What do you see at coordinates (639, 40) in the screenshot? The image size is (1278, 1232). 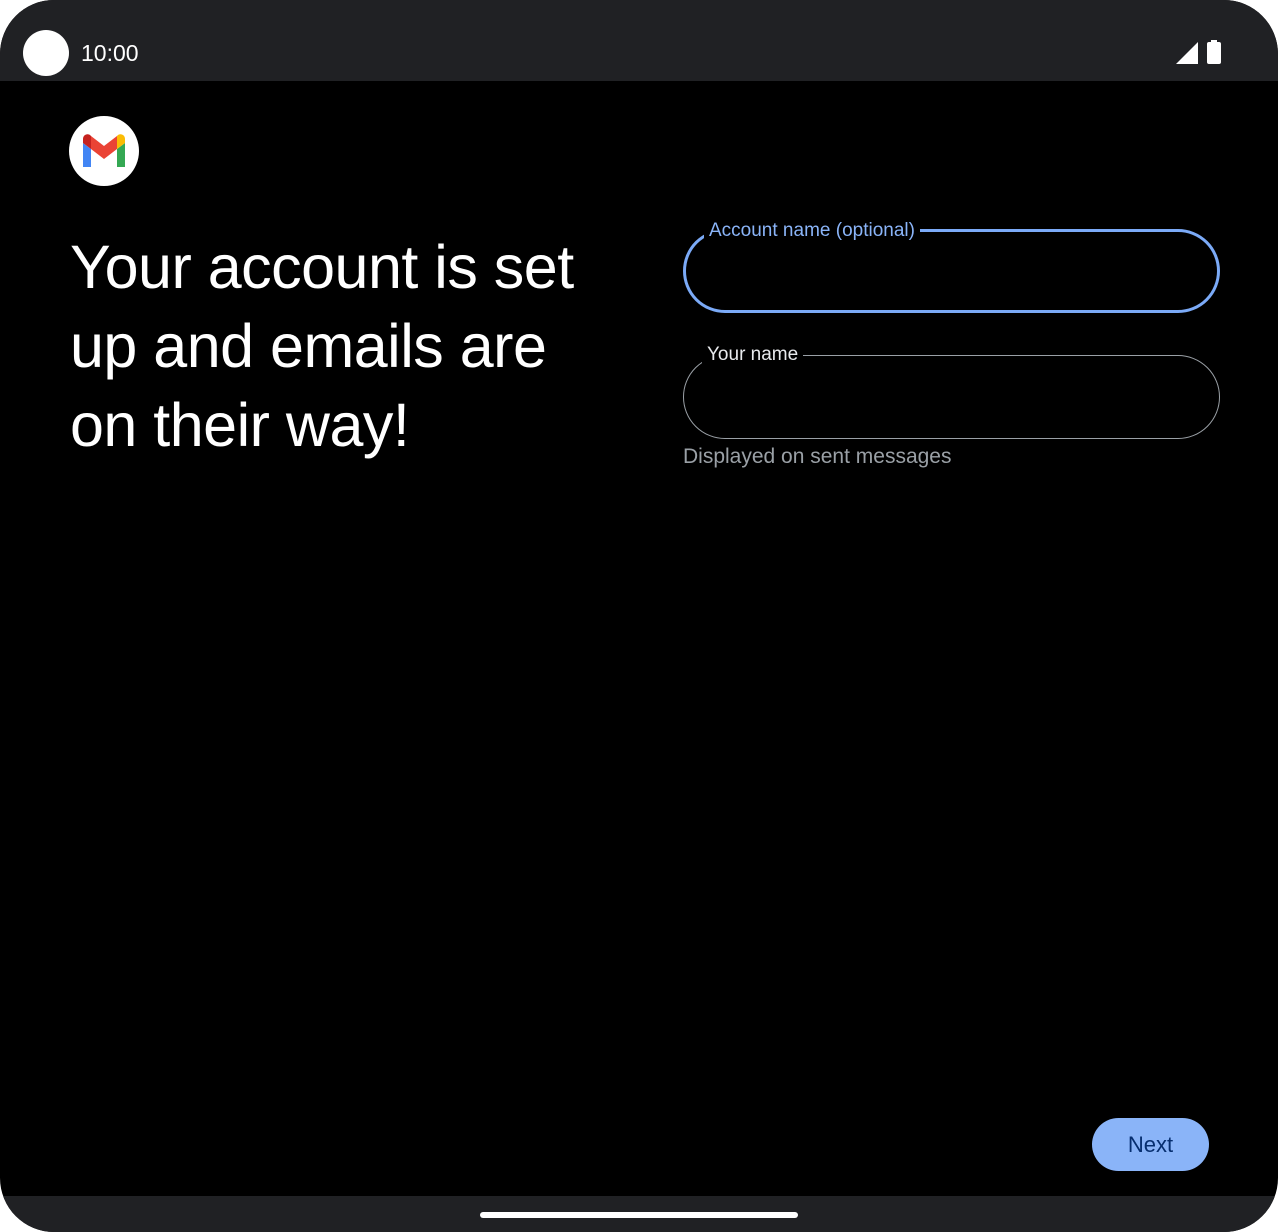 I see `status-bar: 10:00` at bounding box center [639, 40].